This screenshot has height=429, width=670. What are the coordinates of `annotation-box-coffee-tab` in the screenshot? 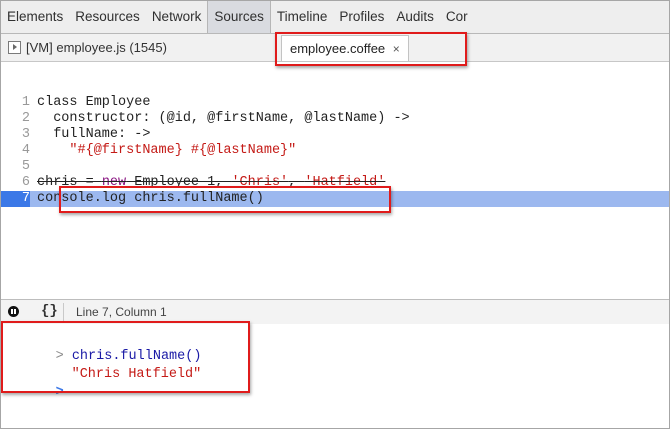 It's located at (371, 49).